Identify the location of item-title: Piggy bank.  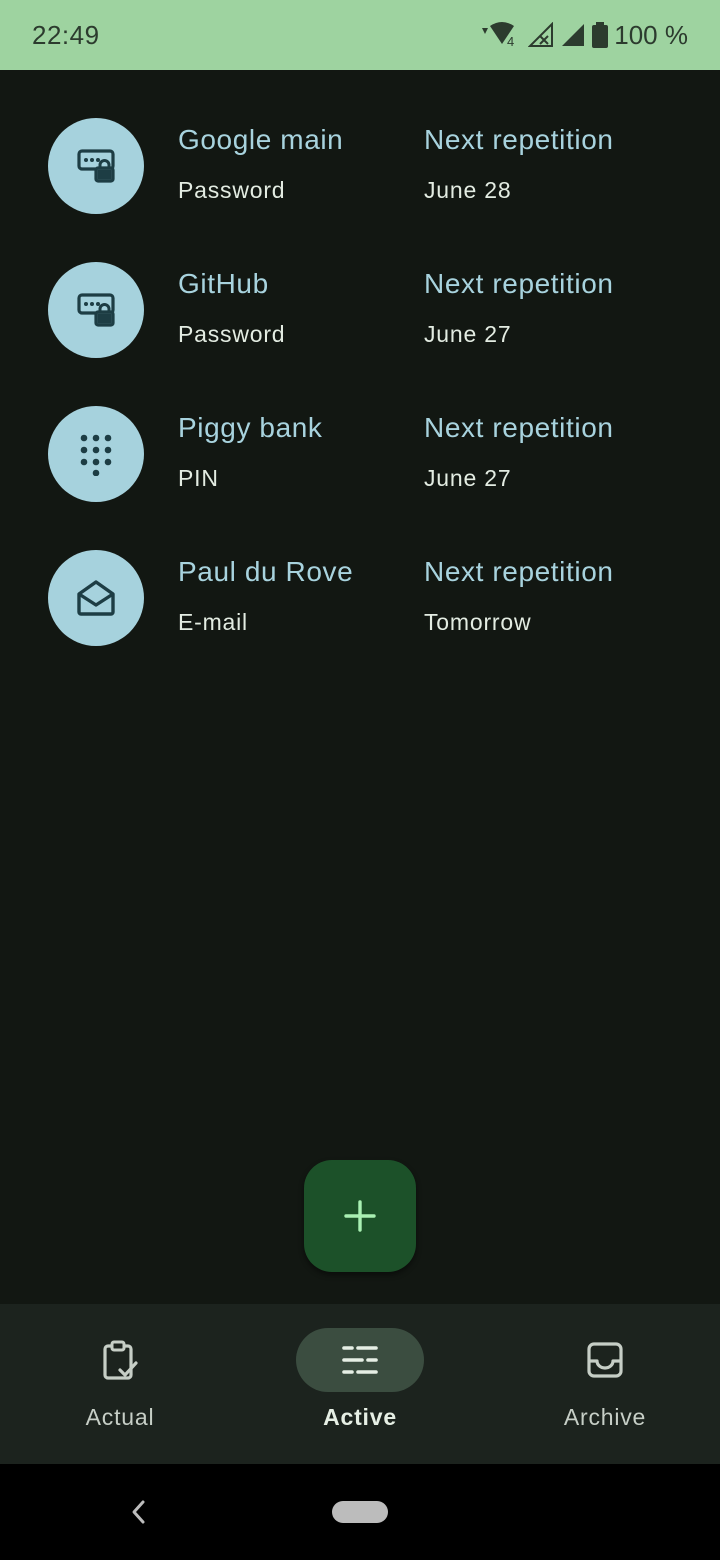
(250, 427).